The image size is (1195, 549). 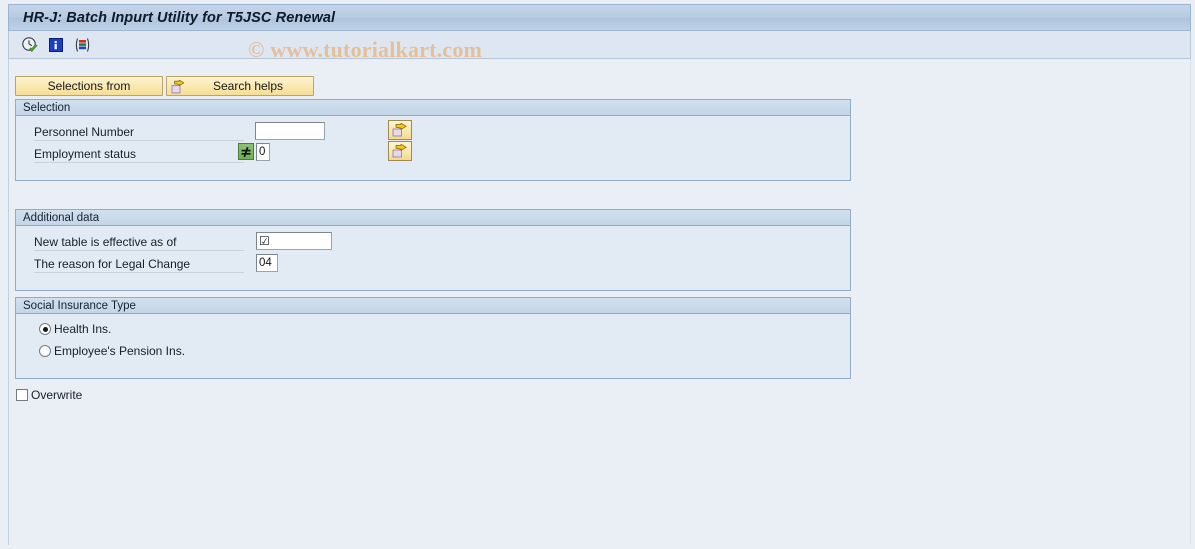 What do you see at coordinates (139, 132) in the screenshot?
I see `personnel-number-label: Personnel Number` at bounding box center [139, 132].